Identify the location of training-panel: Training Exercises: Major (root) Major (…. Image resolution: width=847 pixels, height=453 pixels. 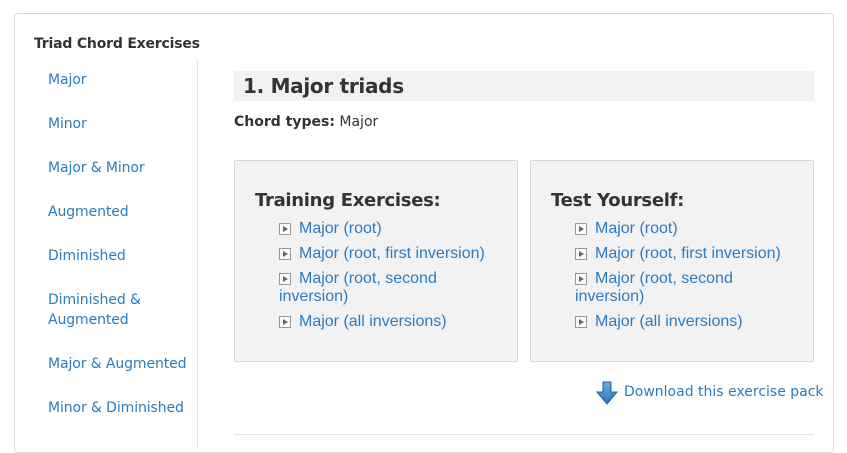
(376, 261).